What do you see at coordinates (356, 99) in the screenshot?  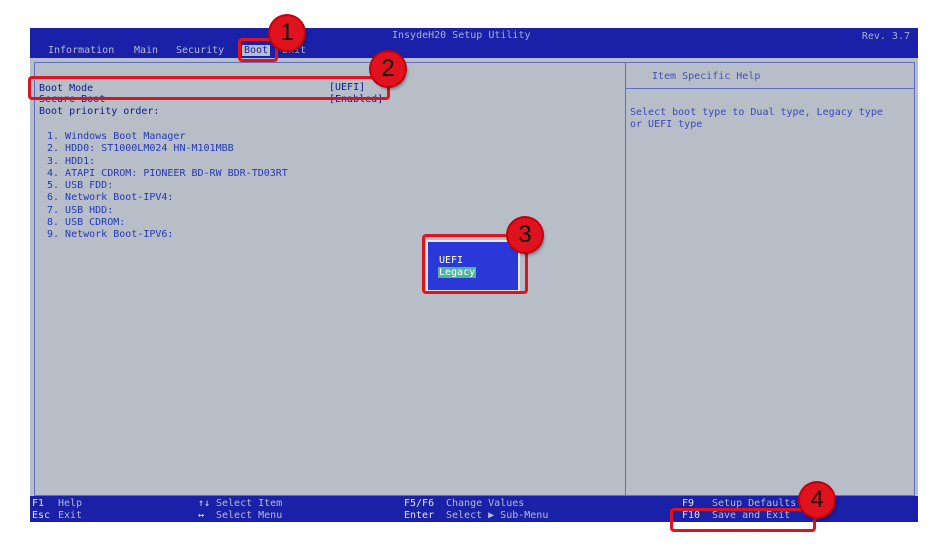 I see `secure-boot-value: [Enabled]` at bounding box center [356, 99].